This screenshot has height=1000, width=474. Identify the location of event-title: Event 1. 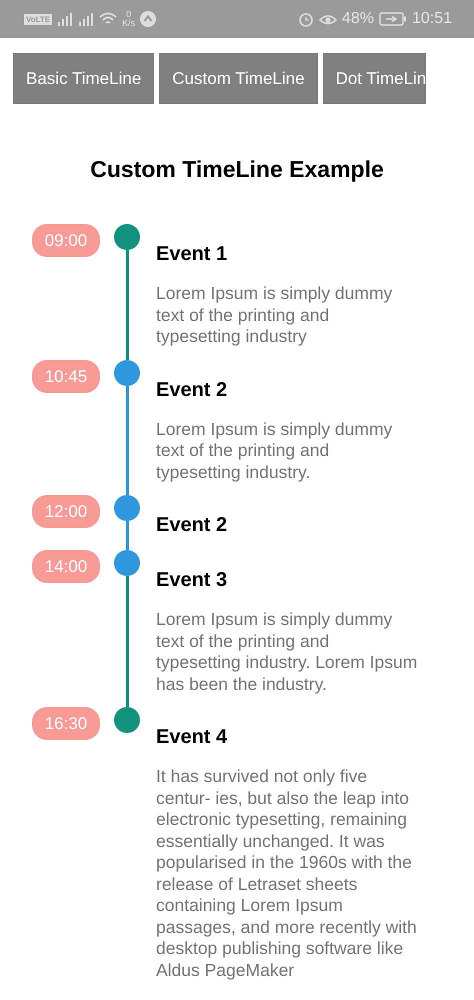
(192, 254).